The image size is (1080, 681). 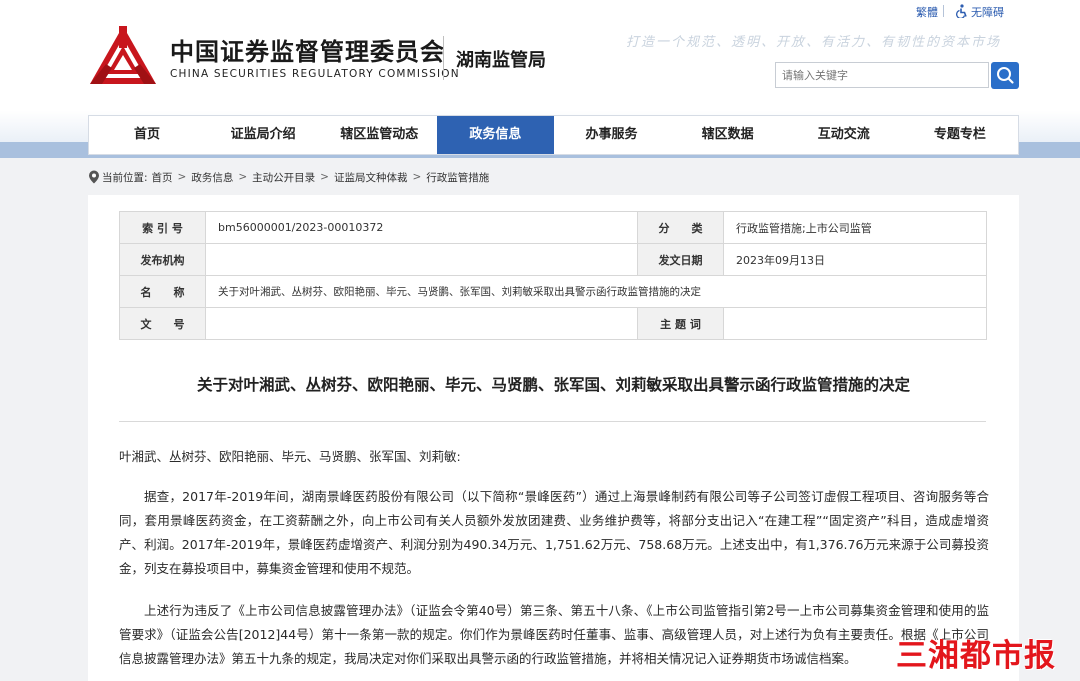 I want to click on location-pin-icon, so click(x=94, y=177).